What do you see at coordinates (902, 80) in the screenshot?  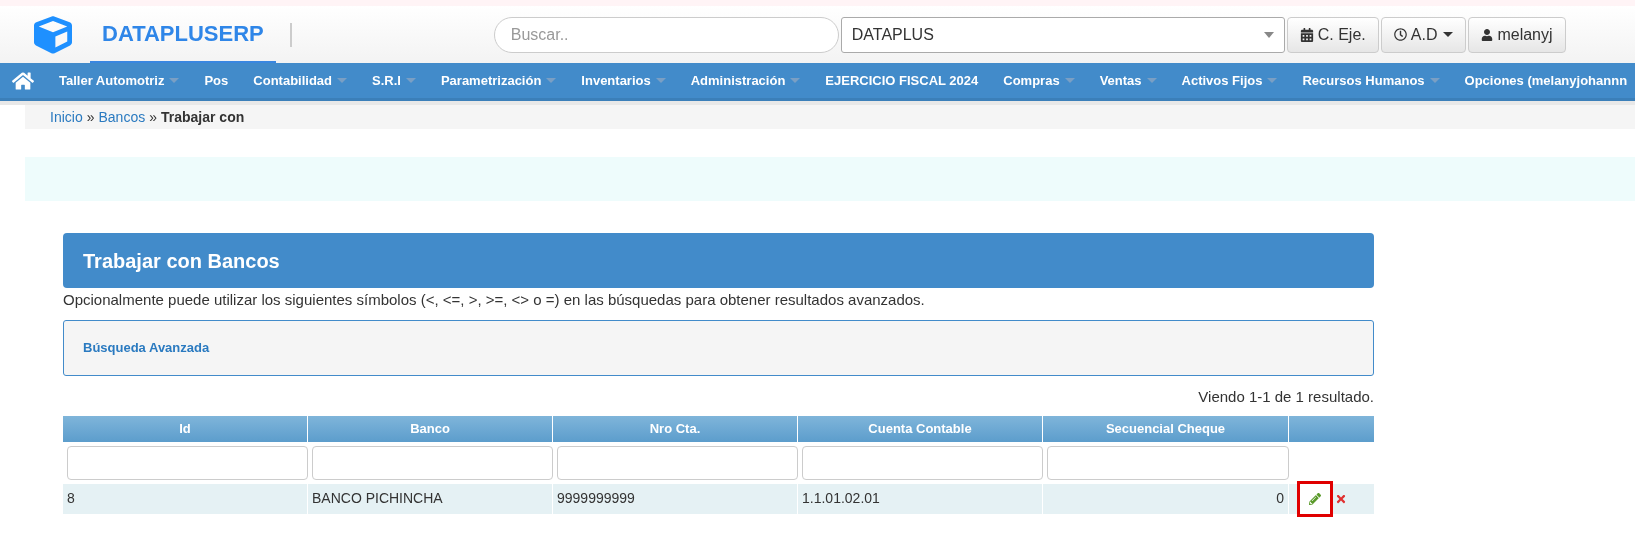 I see `nav-menu-item: EJERCICIO FISCAL 2024` at bounding box center [902, 80].